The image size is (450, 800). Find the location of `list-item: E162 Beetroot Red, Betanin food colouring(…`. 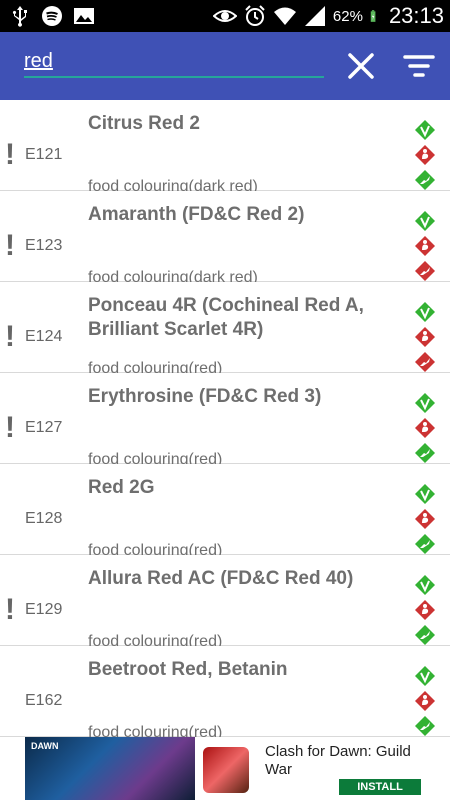

list-item: E162 Beetroot Red, Betanin food colouring(… is located at coordinates (225, 693).